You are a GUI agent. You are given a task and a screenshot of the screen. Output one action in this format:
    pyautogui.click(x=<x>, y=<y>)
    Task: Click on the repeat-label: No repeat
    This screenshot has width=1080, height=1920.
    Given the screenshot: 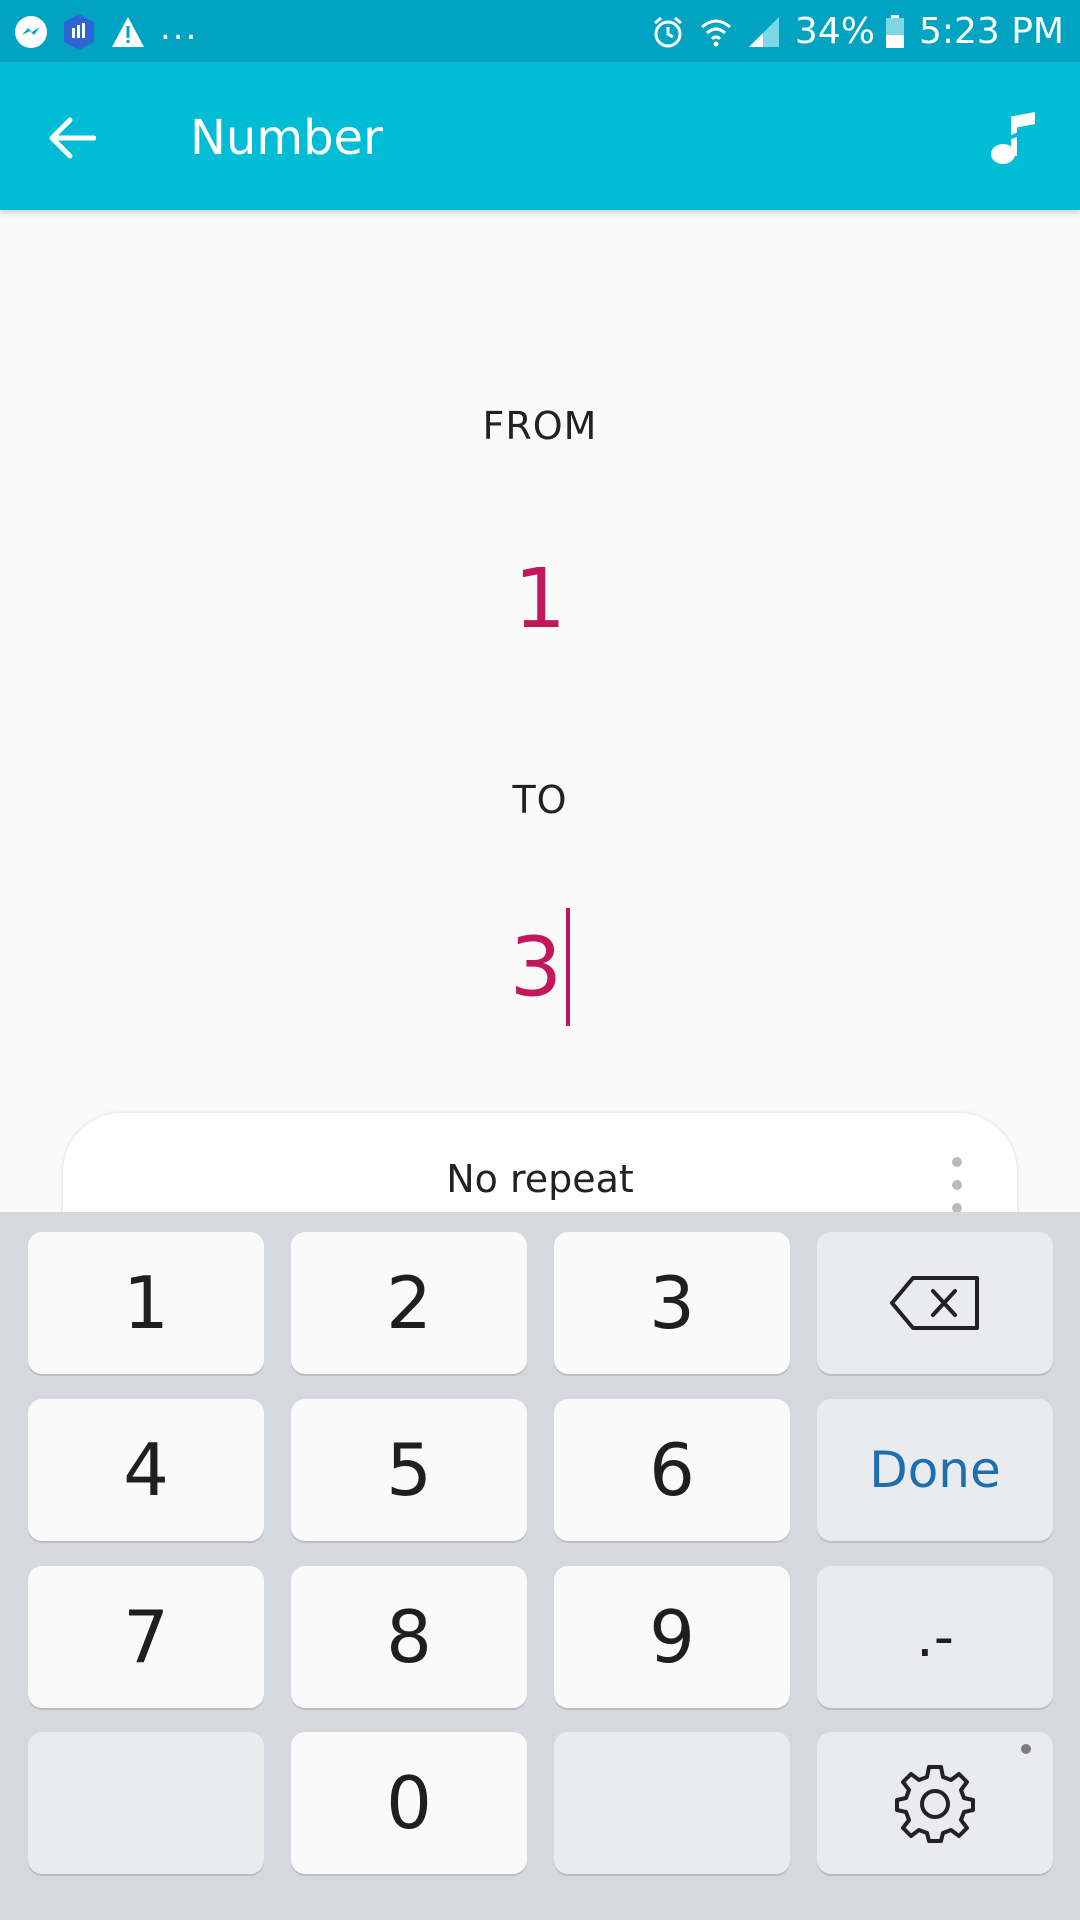 What is the action you would take?
    pyautogui.click(x=540, y=1179)
    